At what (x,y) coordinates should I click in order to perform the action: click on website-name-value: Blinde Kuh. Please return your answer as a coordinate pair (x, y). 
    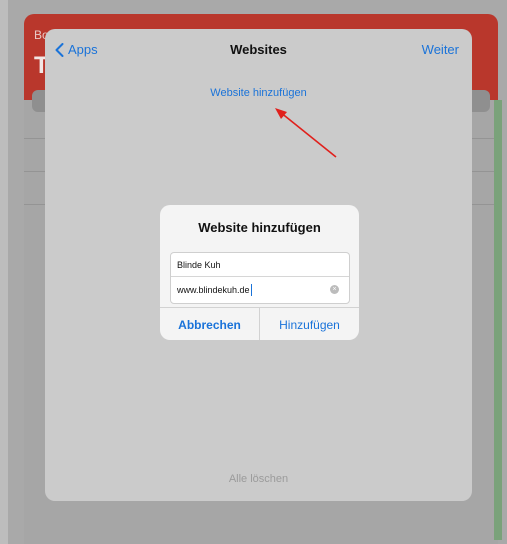
    Looking at the image, I should click on (199, 264).